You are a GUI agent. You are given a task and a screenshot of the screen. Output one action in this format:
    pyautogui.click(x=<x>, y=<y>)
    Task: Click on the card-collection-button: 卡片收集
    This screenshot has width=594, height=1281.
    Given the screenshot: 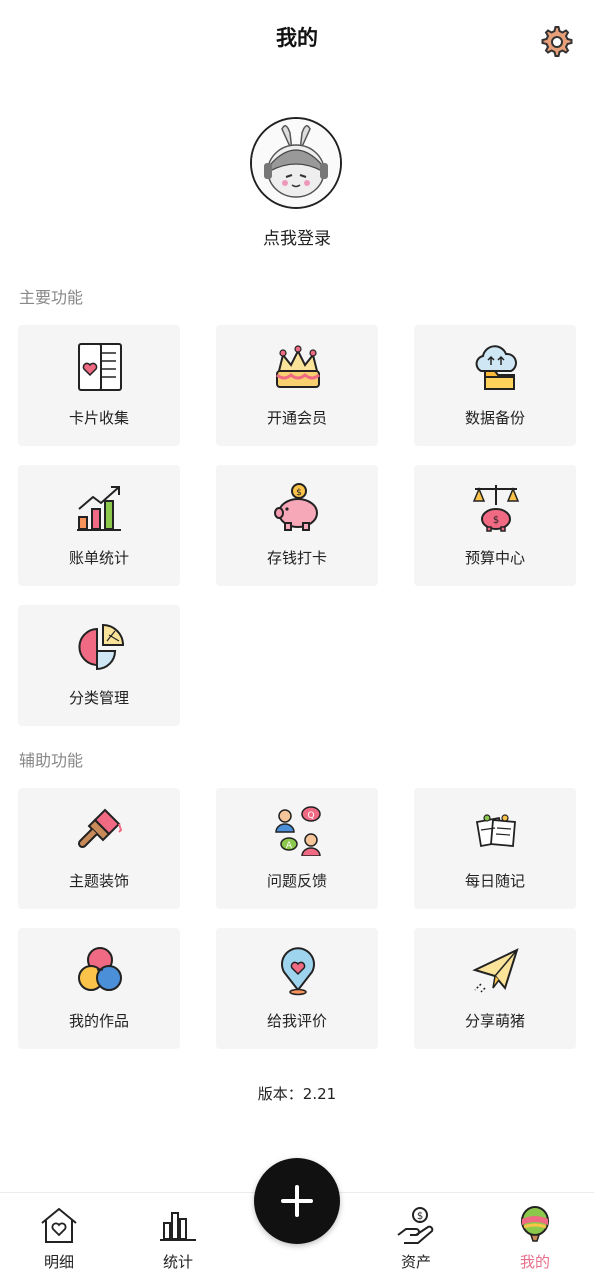 What is the action you would take?
    pyautogui.click(x=99, y=385)
    